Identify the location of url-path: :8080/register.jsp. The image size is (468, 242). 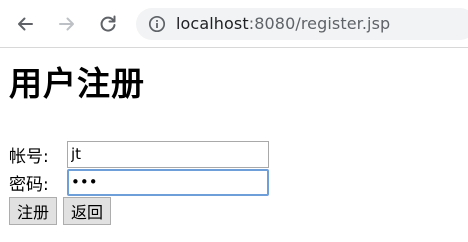
(319, 23).